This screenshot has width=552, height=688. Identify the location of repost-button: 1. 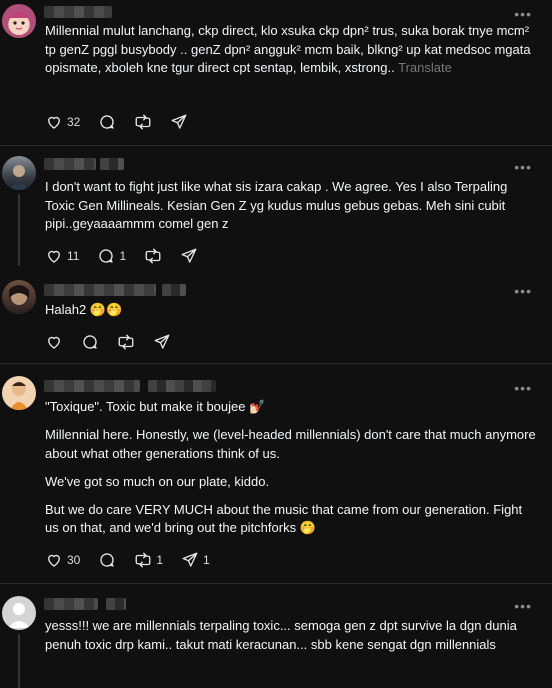
(148, 560).